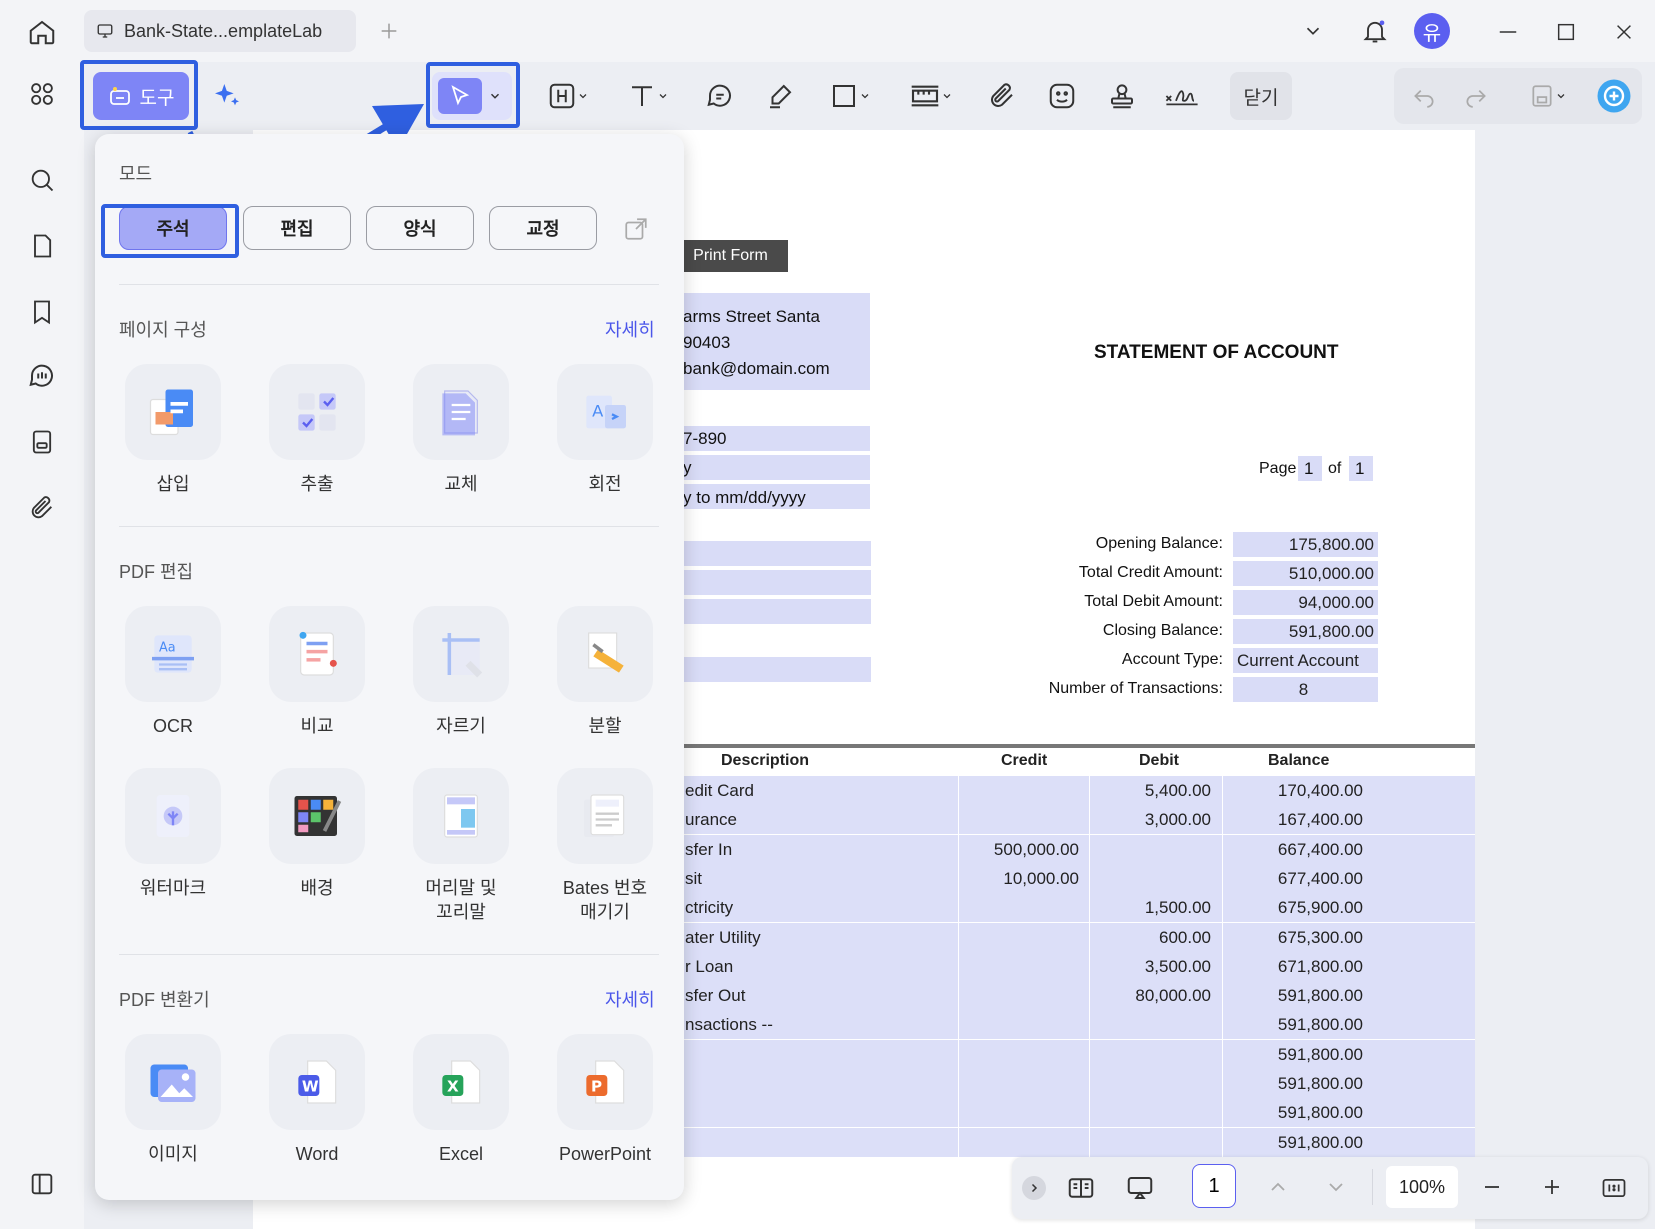 This screenshot has width=1655, height=1229. What do you see at coordinates (420, 228) in the screenshot?
I see `mode-form-button: 양식` at bounding box center [420, 228].